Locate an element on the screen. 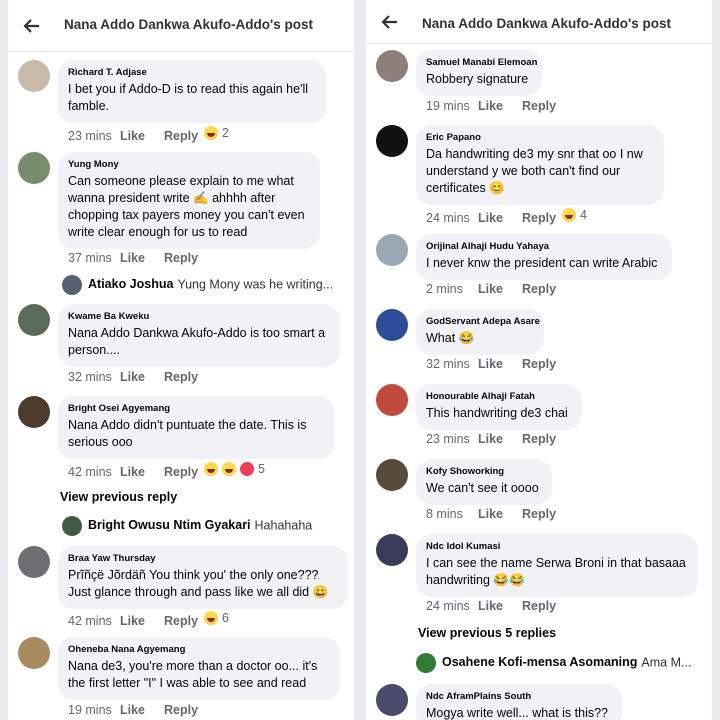  timestamp: 24 mins is located at coordinates (448, 218).